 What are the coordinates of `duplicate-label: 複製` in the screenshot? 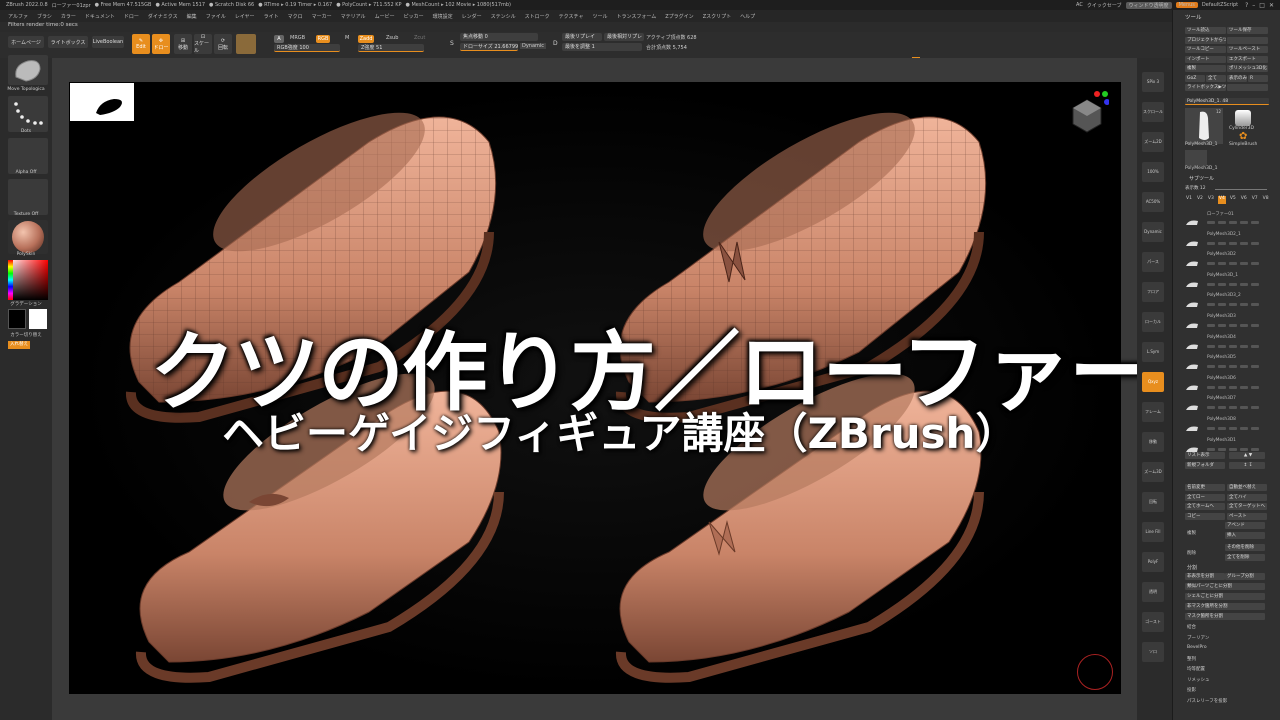 It's located at (1191, 533).